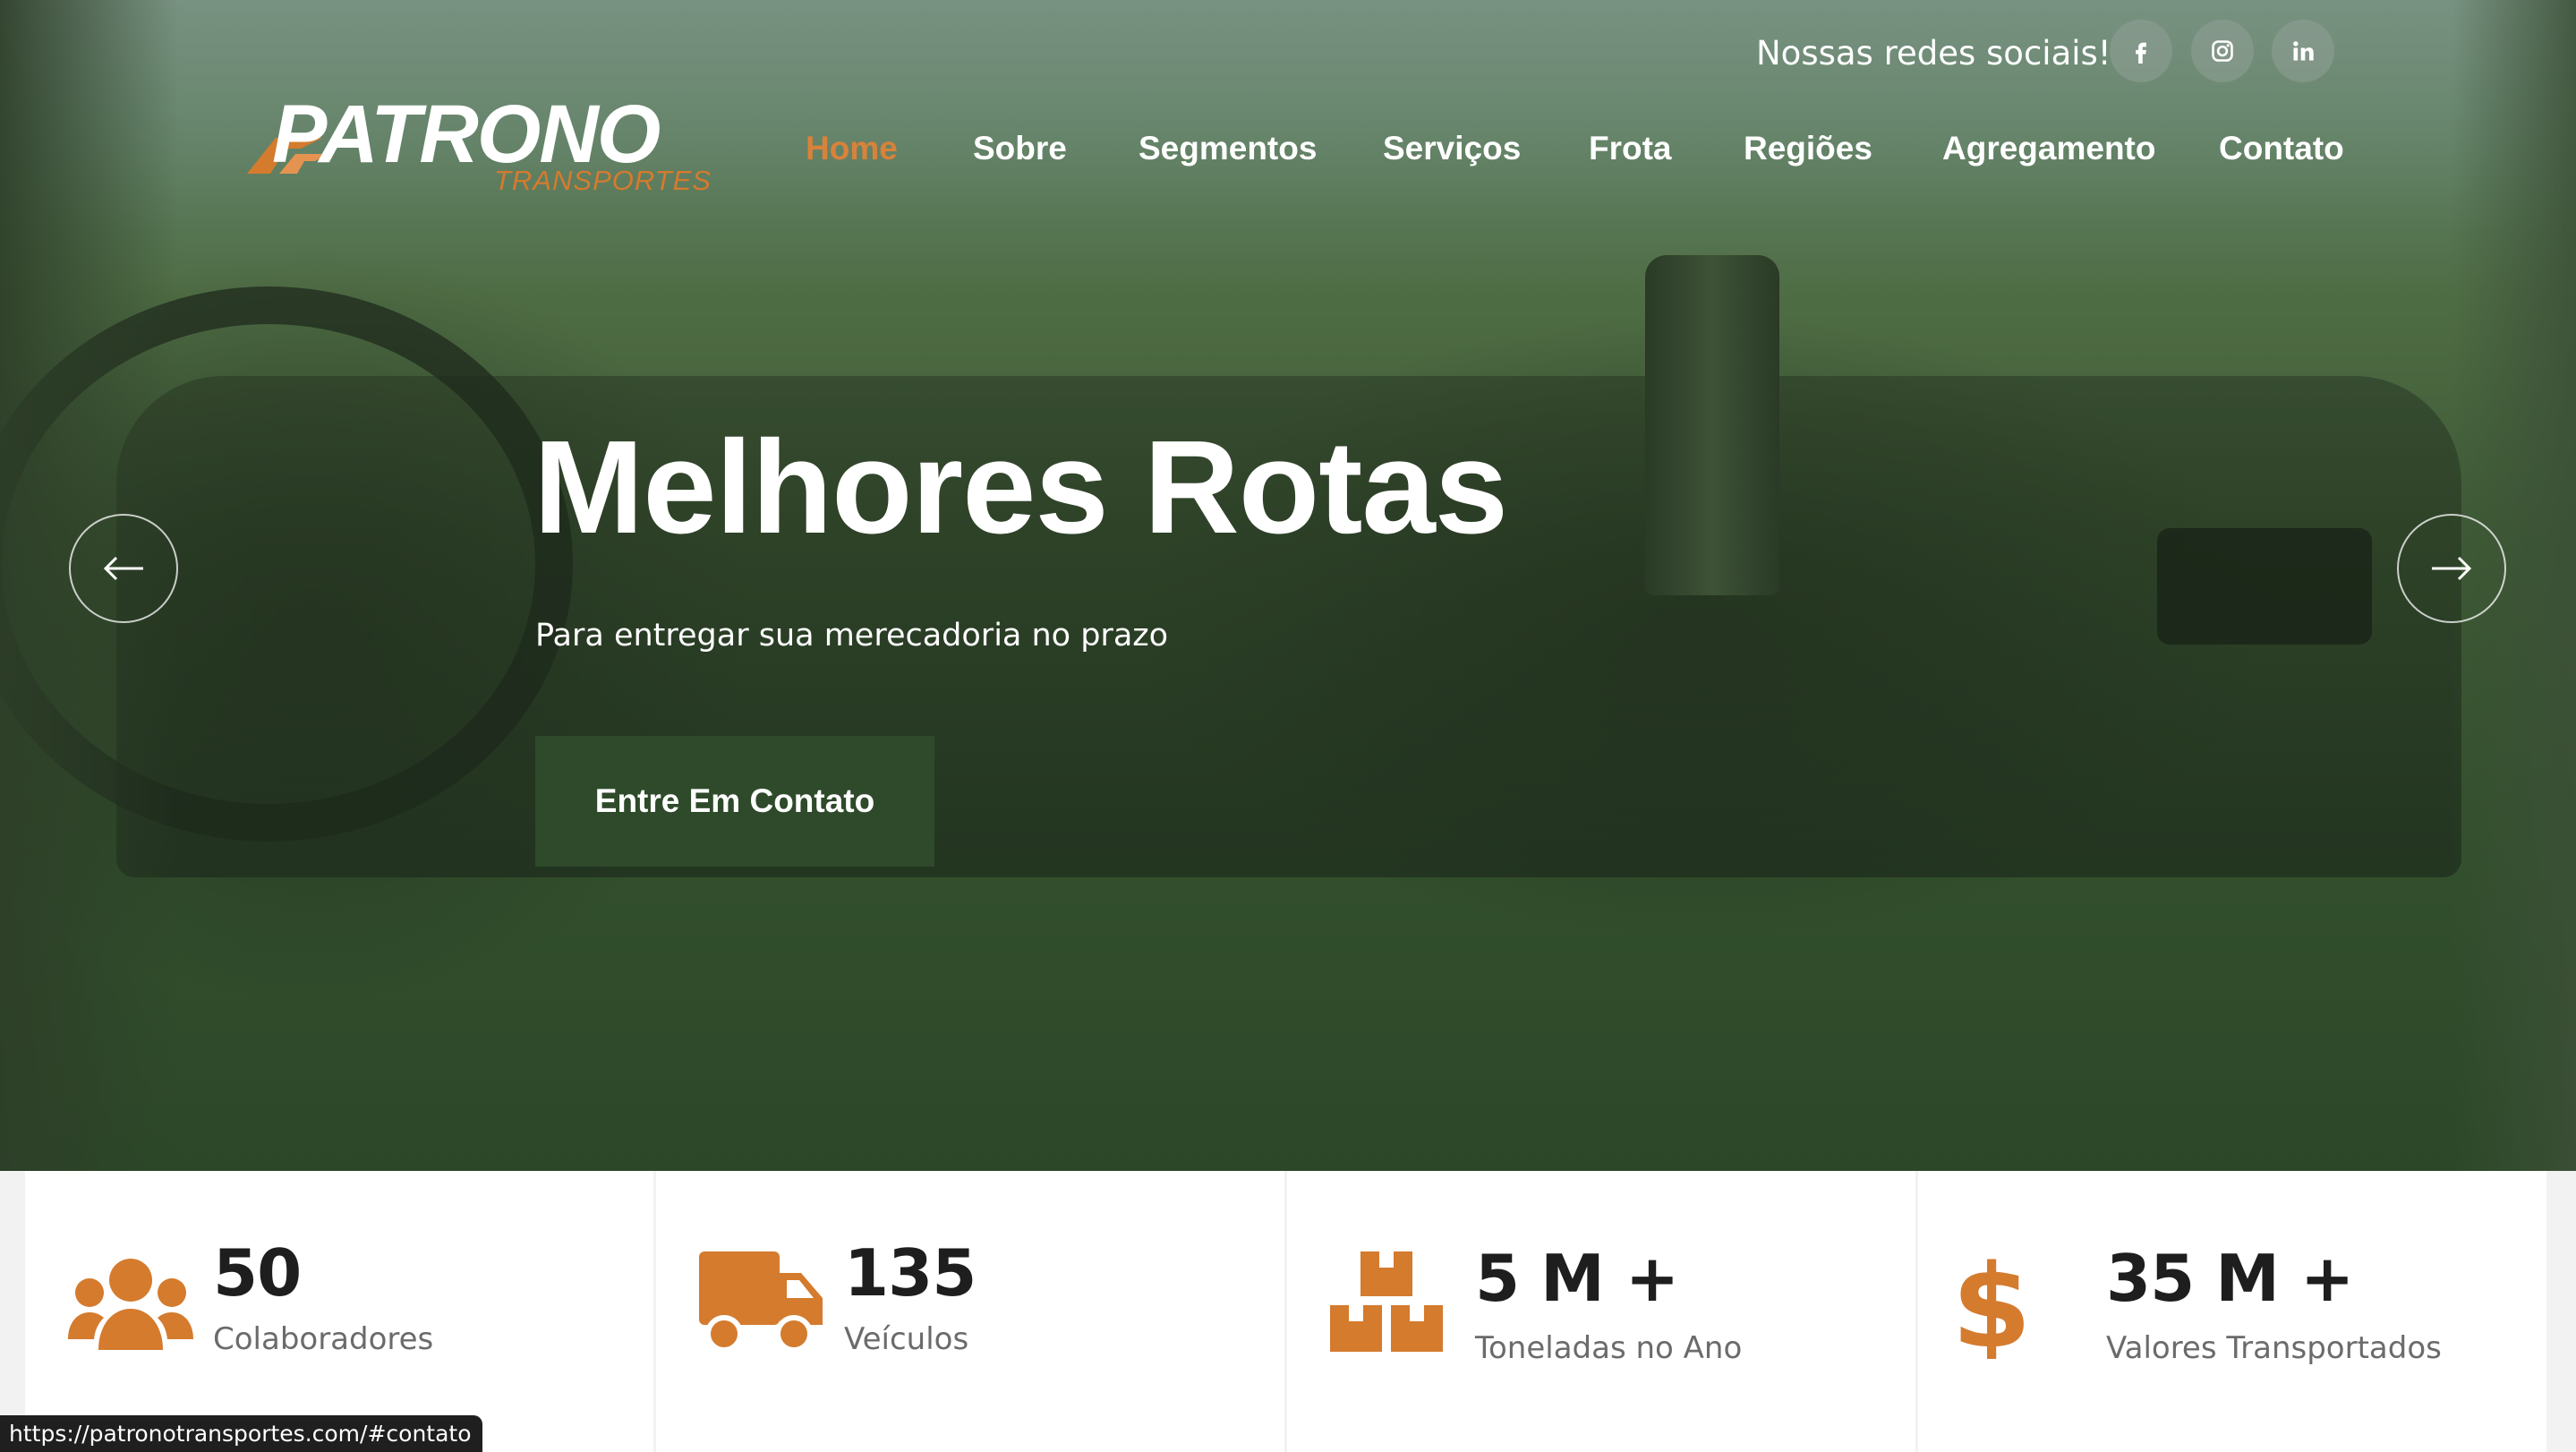 The image size is (2576, 1452). What do you see at coordinates (1630, 148) in the screenshot?
I see `nav-frota: Frota` at bounding box center [1630, 148].